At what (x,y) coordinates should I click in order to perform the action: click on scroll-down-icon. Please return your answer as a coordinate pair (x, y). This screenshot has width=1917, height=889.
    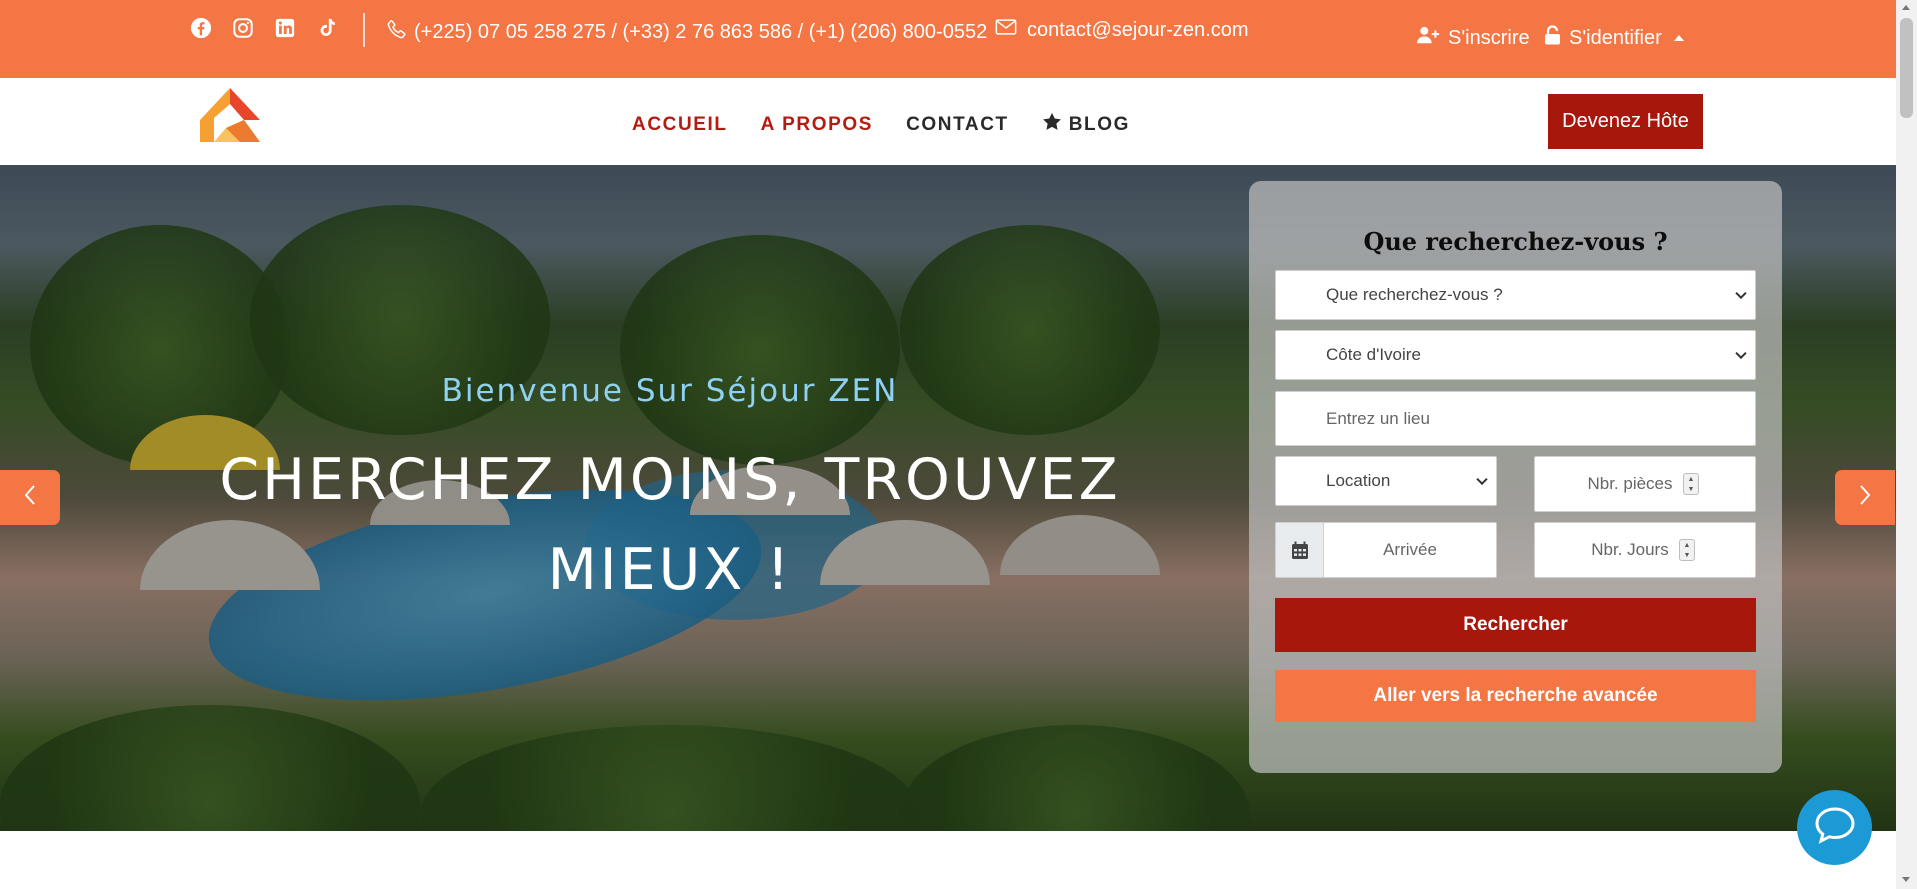
    Looking at the image, I should click on (1906, 879).